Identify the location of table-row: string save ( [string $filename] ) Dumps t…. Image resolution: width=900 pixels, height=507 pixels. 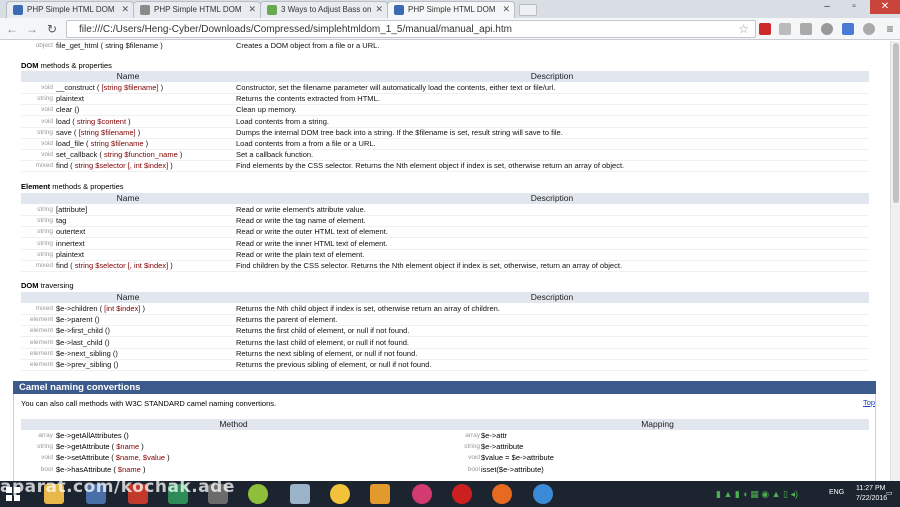
(445, 133).